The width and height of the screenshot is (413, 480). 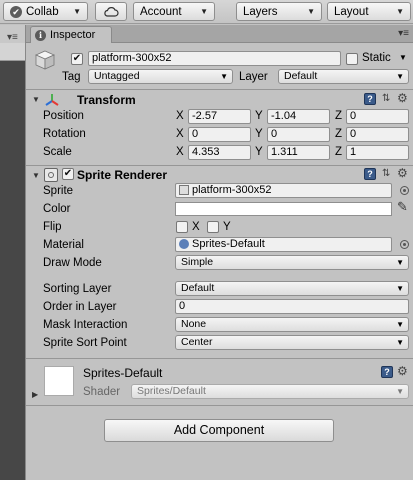 I want to click on mask-interaction-value: None, so click(x=194, y=324).